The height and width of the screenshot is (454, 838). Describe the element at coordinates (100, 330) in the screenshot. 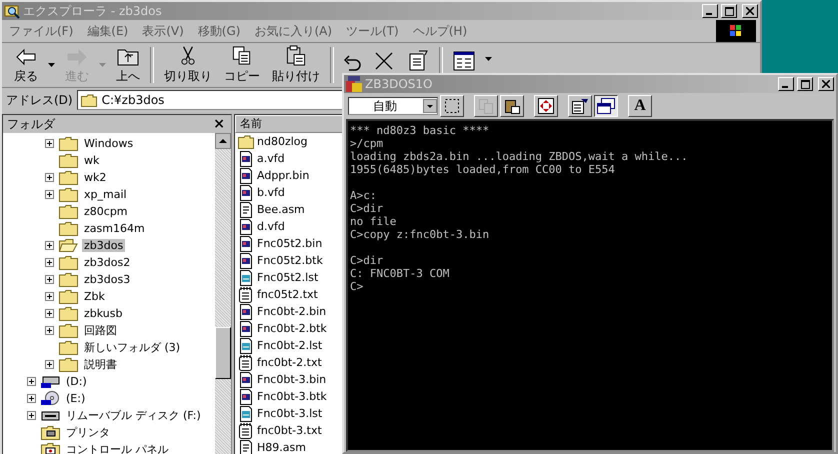

I see `folder-tree-item: 回路図` at that location.